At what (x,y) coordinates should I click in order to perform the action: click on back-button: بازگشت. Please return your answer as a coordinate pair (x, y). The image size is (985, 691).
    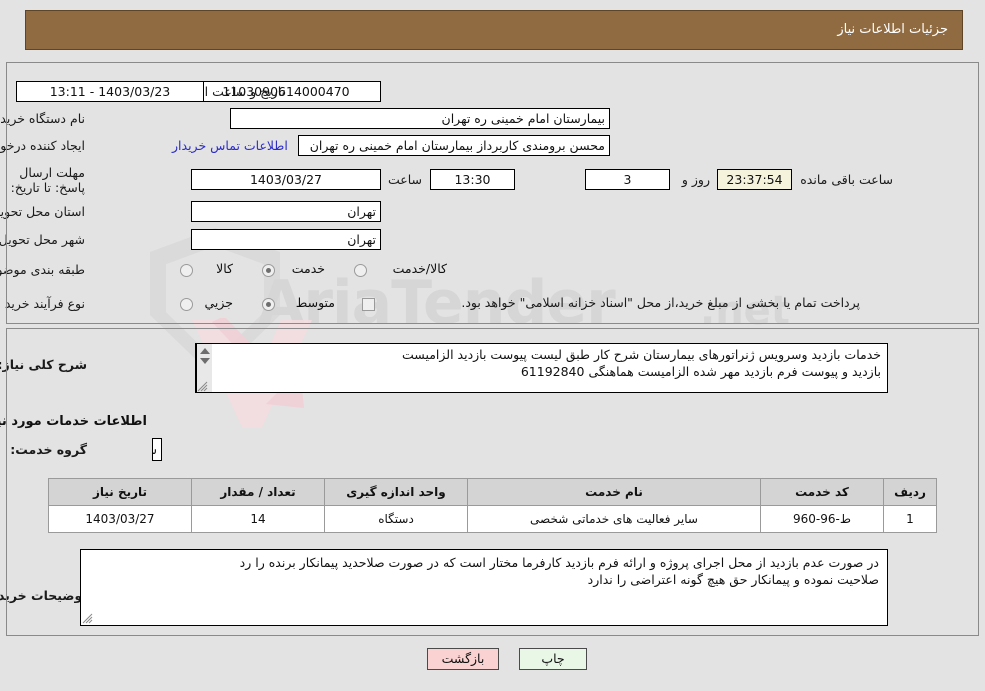
    Looking at the image, I should click on (463, 659).